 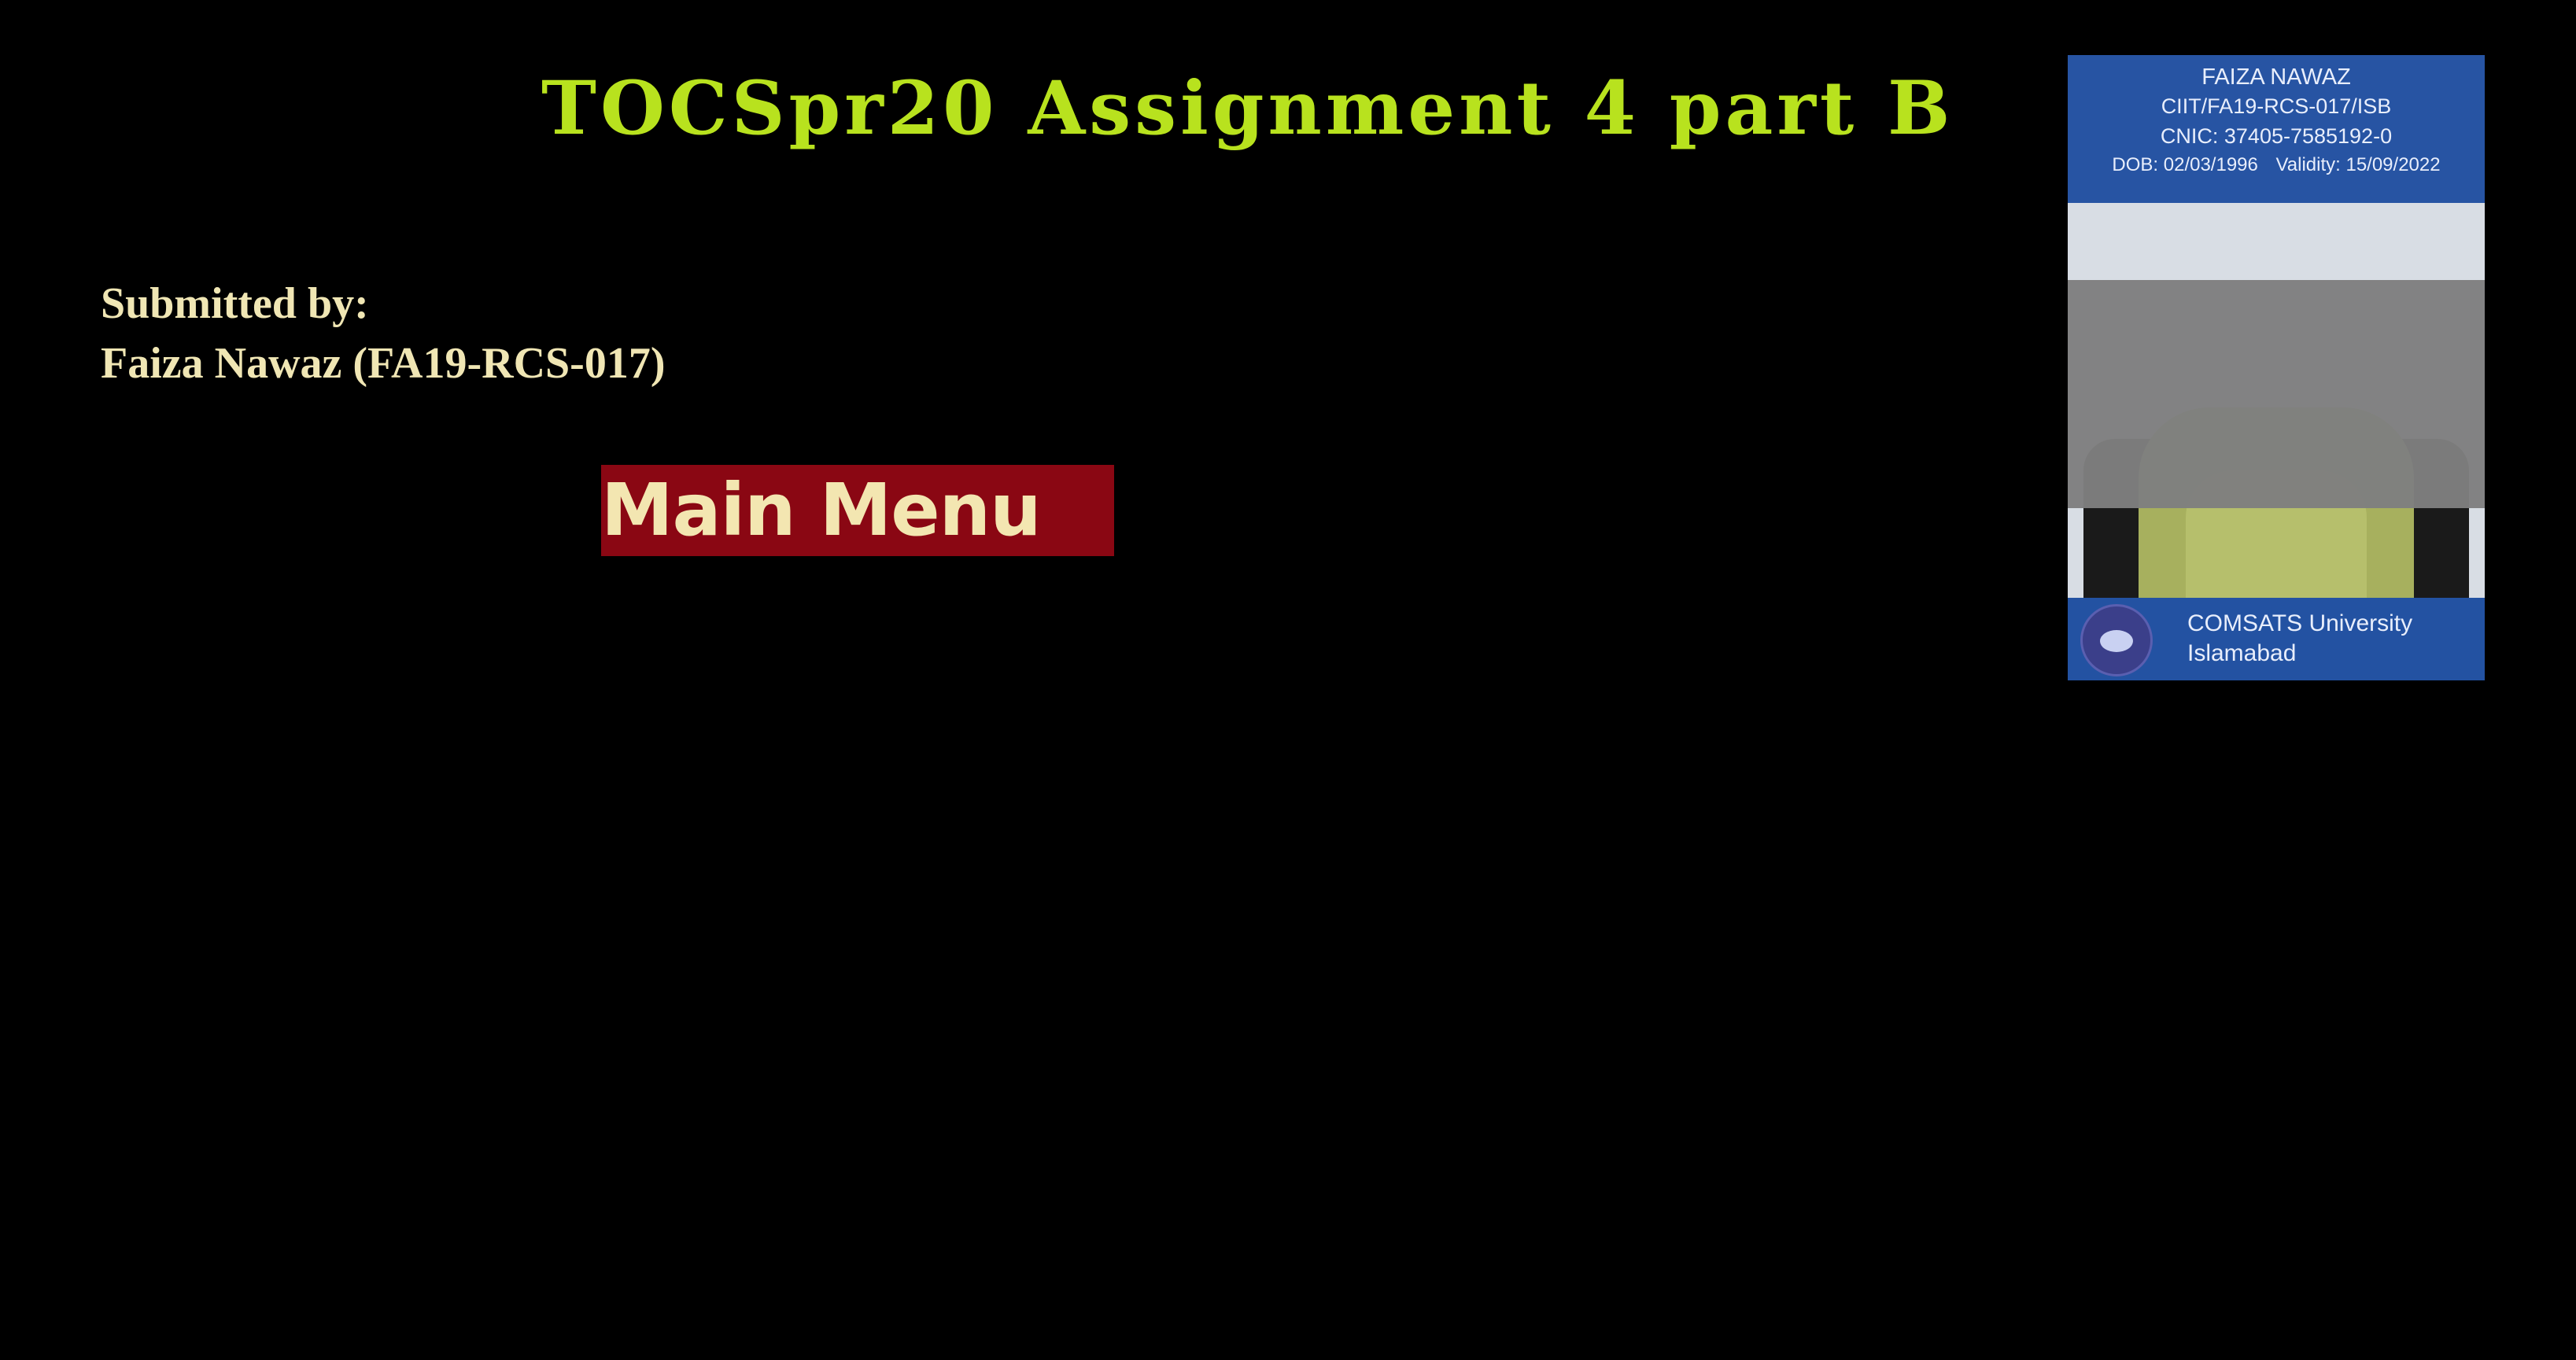 I want to click on id-card-cnic: CNIC: 37405-7585192-0, so click(x=2276, y=136).